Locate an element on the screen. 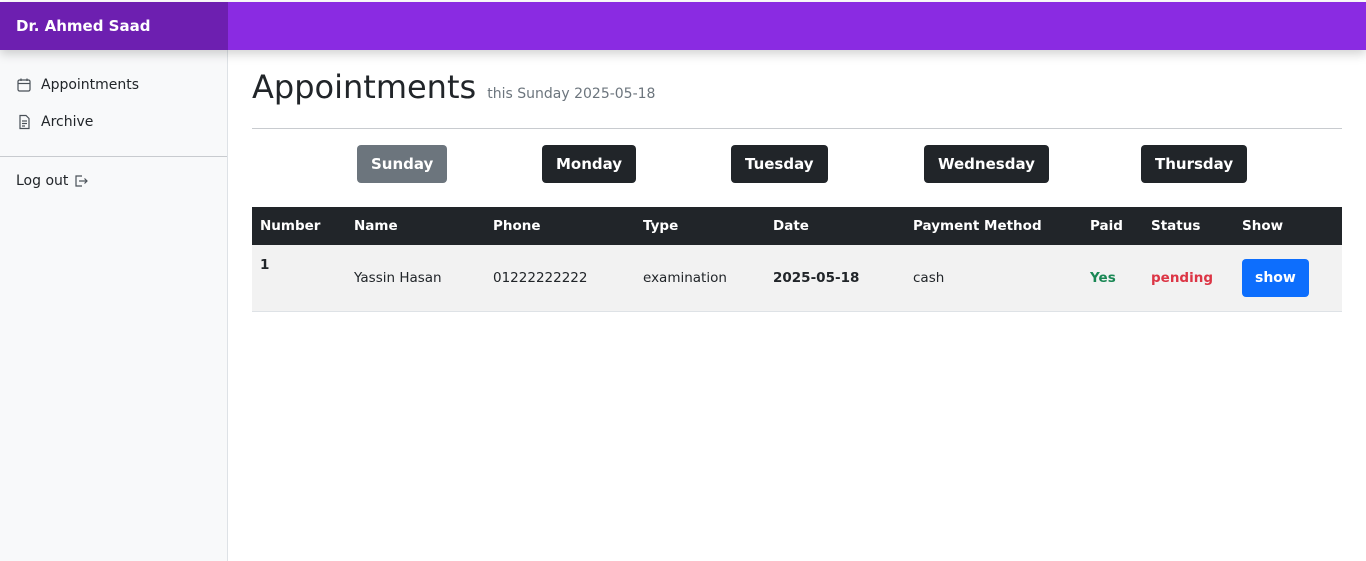  page-subtitle: this Sunday 2025-05-18 is located at coordinates (571, 94).